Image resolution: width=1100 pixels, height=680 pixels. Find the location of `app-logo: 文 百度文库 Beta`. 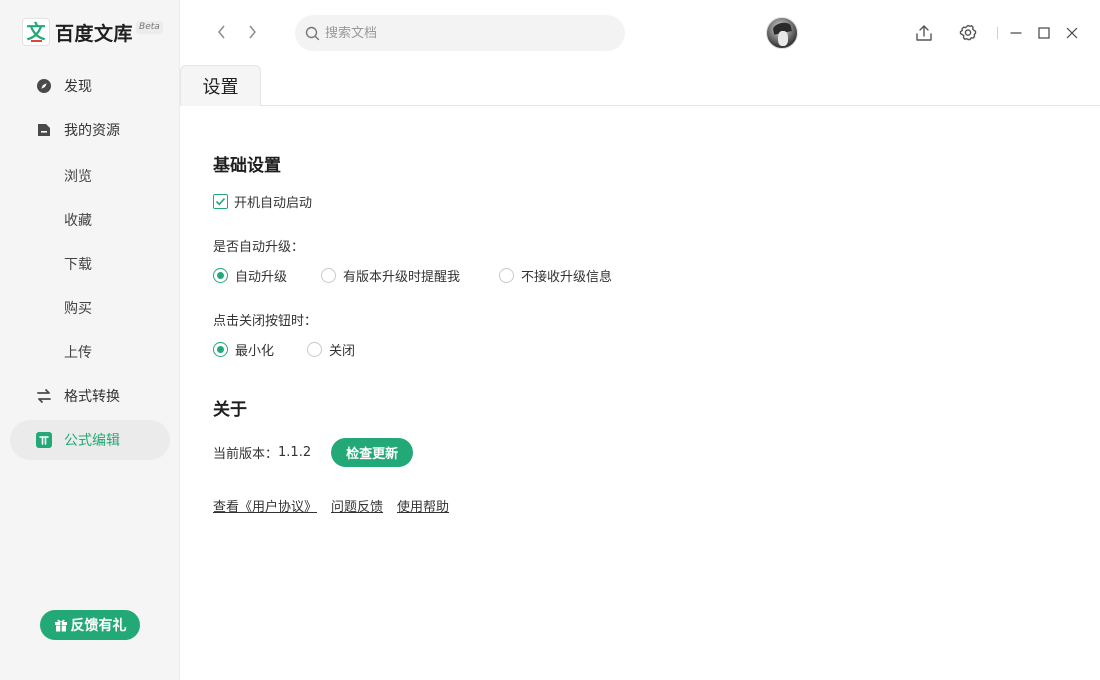

app-logo: 文 百度文库 Beta is located at coordinates (92, 32).